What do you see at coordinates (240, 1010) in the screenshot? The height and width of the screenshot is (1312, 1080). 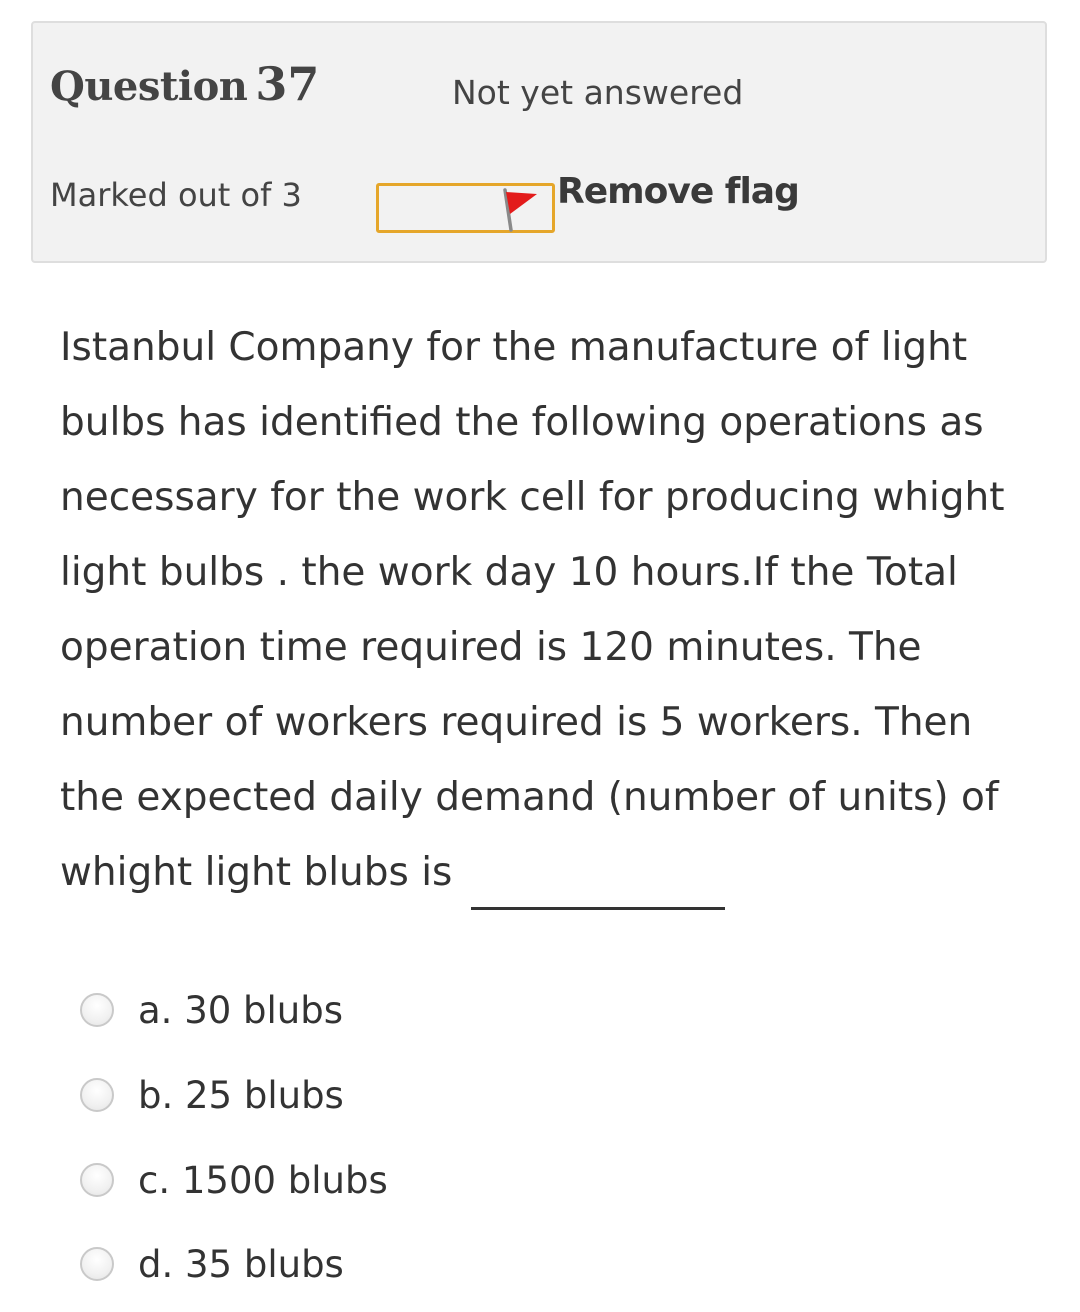 I see `answer-label-a: a. 30 blubs` at bounding box center [240, 1010].